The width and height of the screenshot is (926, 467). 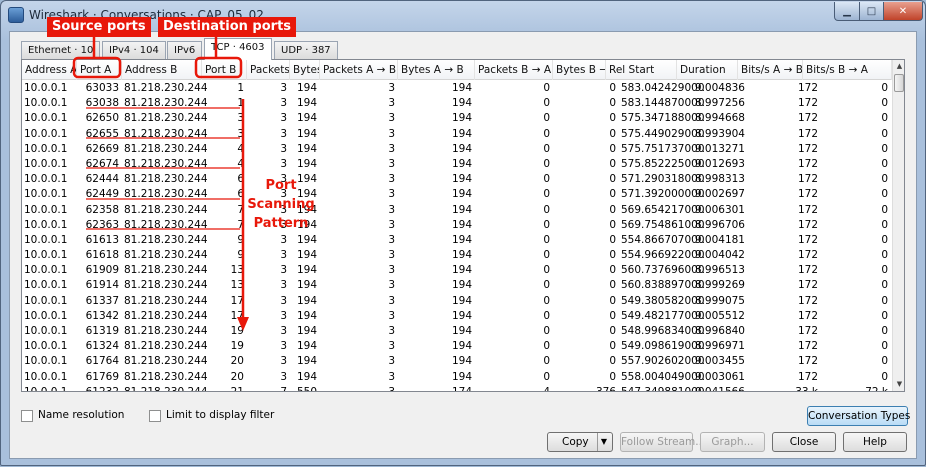 I want to click on scroll-down-icon: ▼, so click(x=898, y=384).